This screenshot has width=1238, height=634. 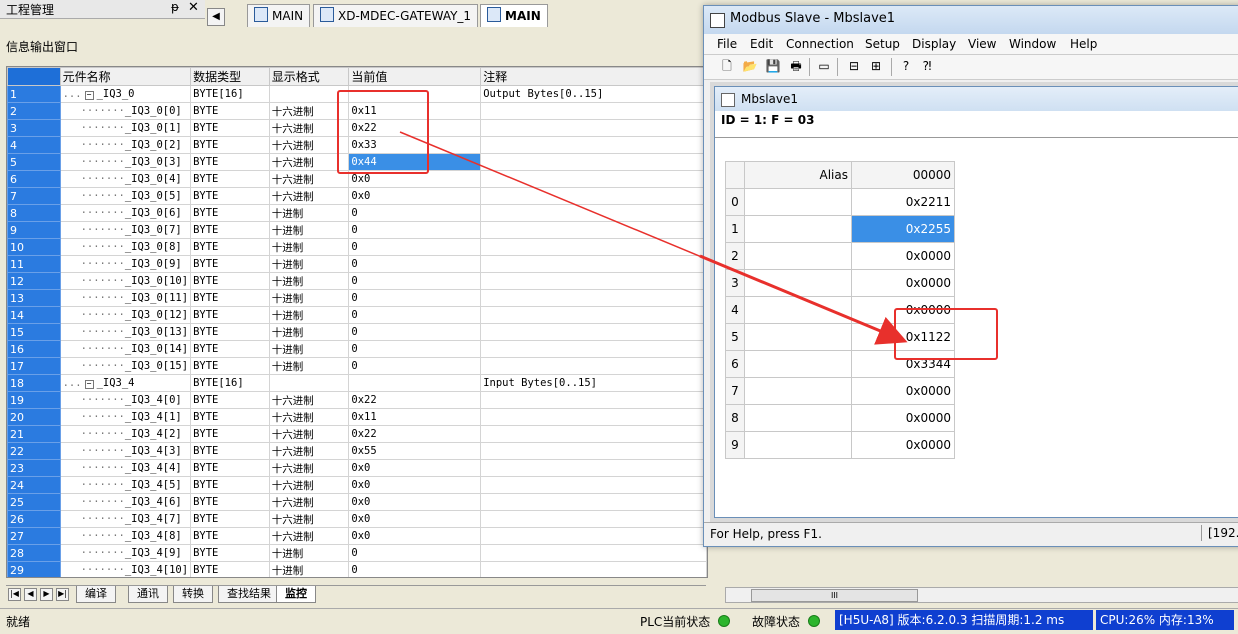 What do you see at coordinates (514, 15) in the screenshot?
I see `tab-main-2: MAIN` at bounding box center [514, 15].